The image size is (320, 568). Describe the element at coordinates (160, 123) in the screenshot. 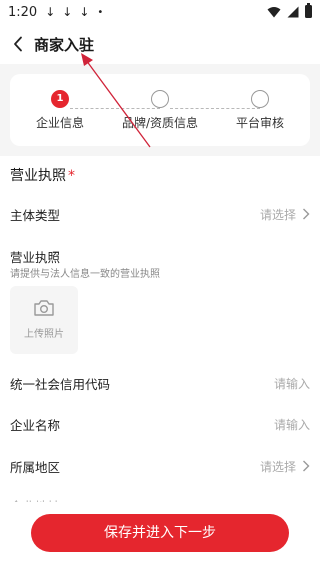

I see `step-label: 品牌/资质信息` at that location.